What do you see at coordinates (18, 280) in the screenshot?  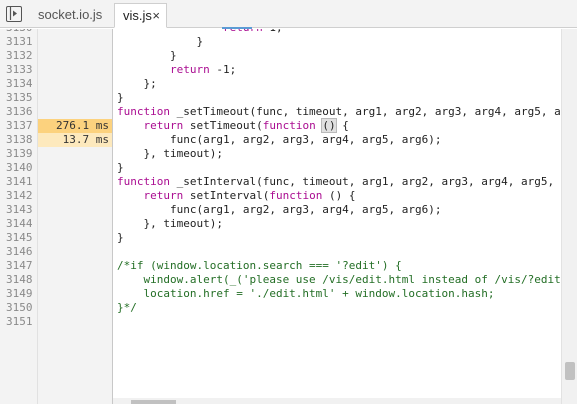 I see `line-number: 3148` at bounding box center [18, 280].